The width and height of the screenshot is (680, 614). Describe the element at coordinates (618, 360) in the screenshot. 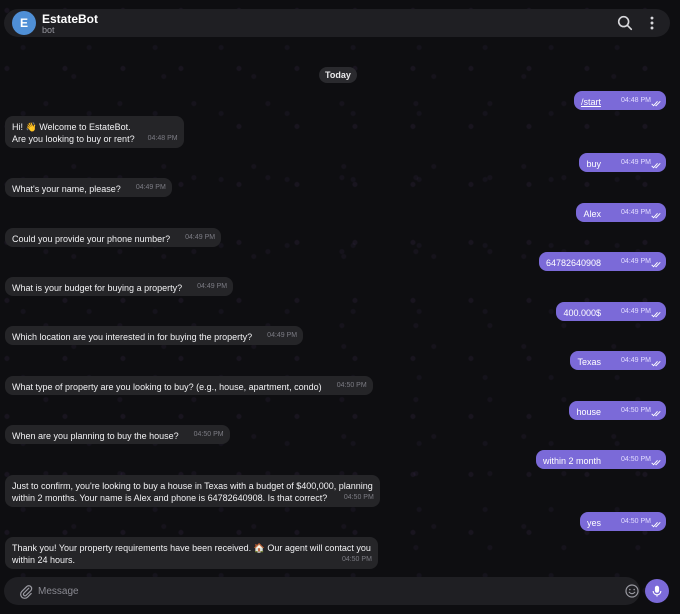

I see `outgoing-message: Texas 04:49 PM` at that location.